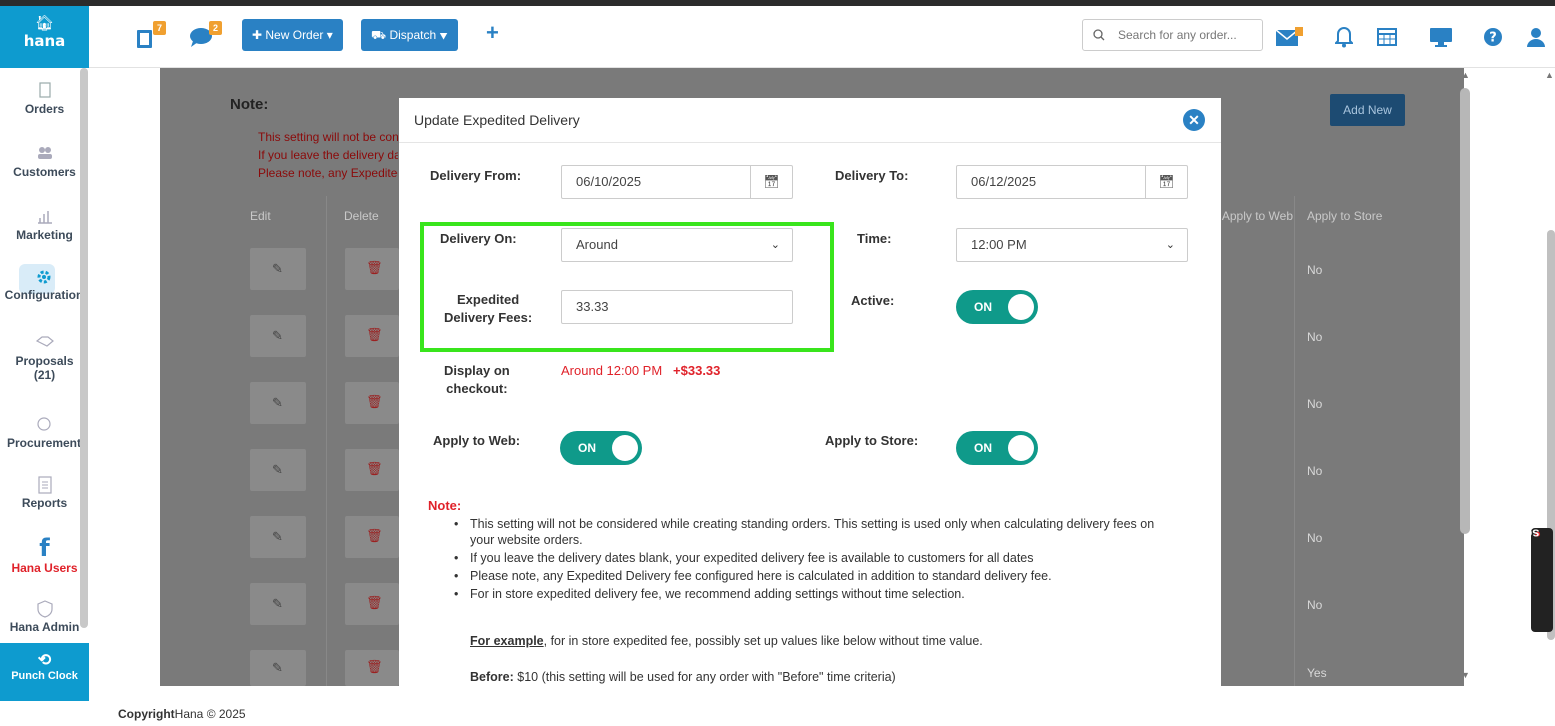 This screenshot has width=1555, height=726. Describe the element at coordinates (44, 660) in the screenshot. I see `clock-icon: ⟲` at that location.